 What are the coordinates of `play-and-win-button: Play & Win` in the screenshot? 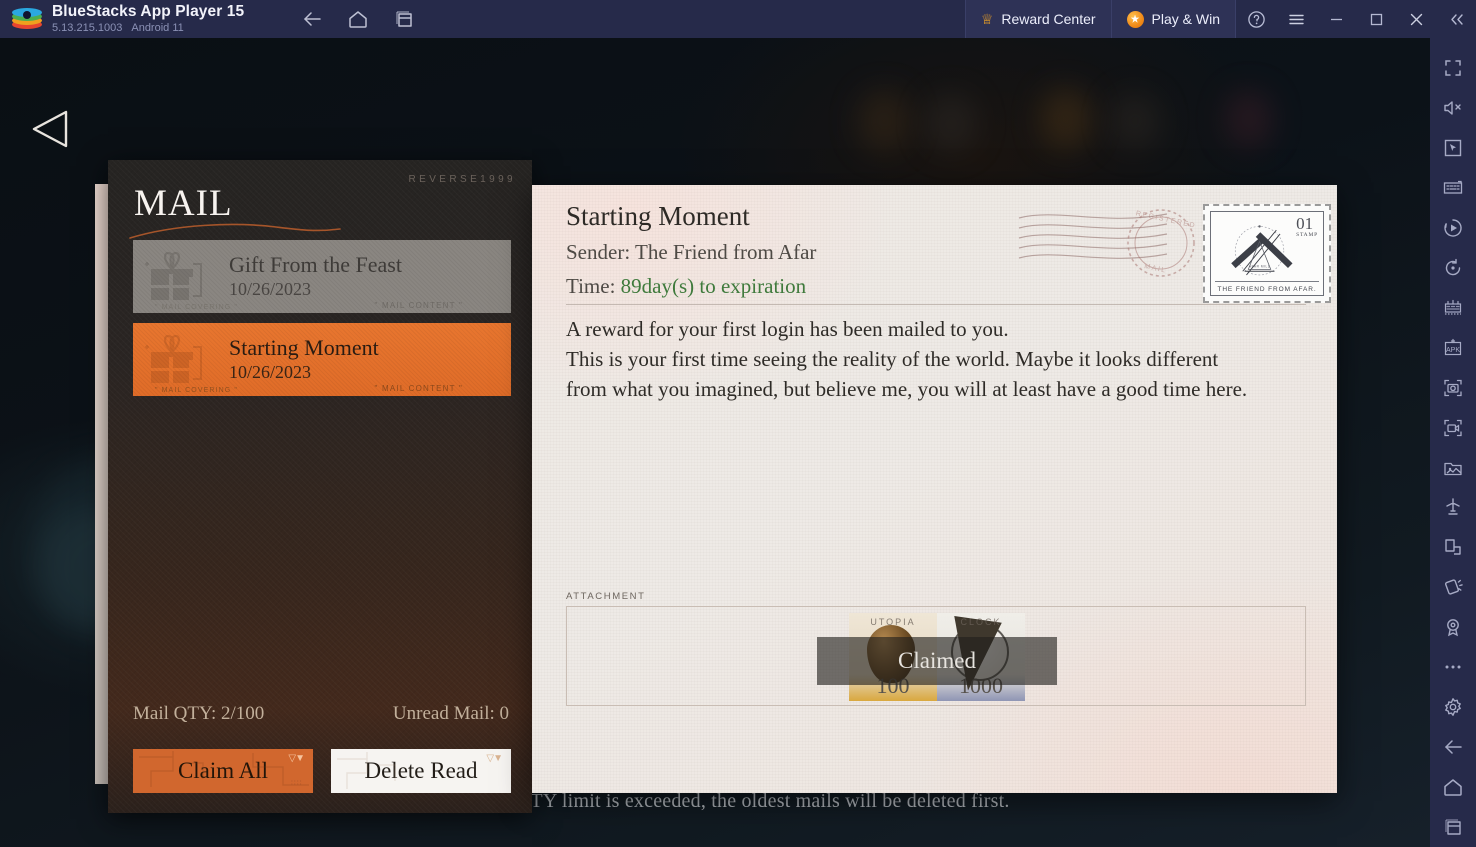 It's located at (1173, 19).